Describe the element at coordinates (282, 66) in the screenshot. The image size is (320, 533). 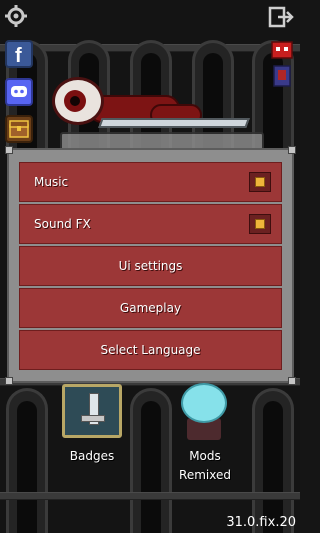
I see `mascot-icon` at that location.